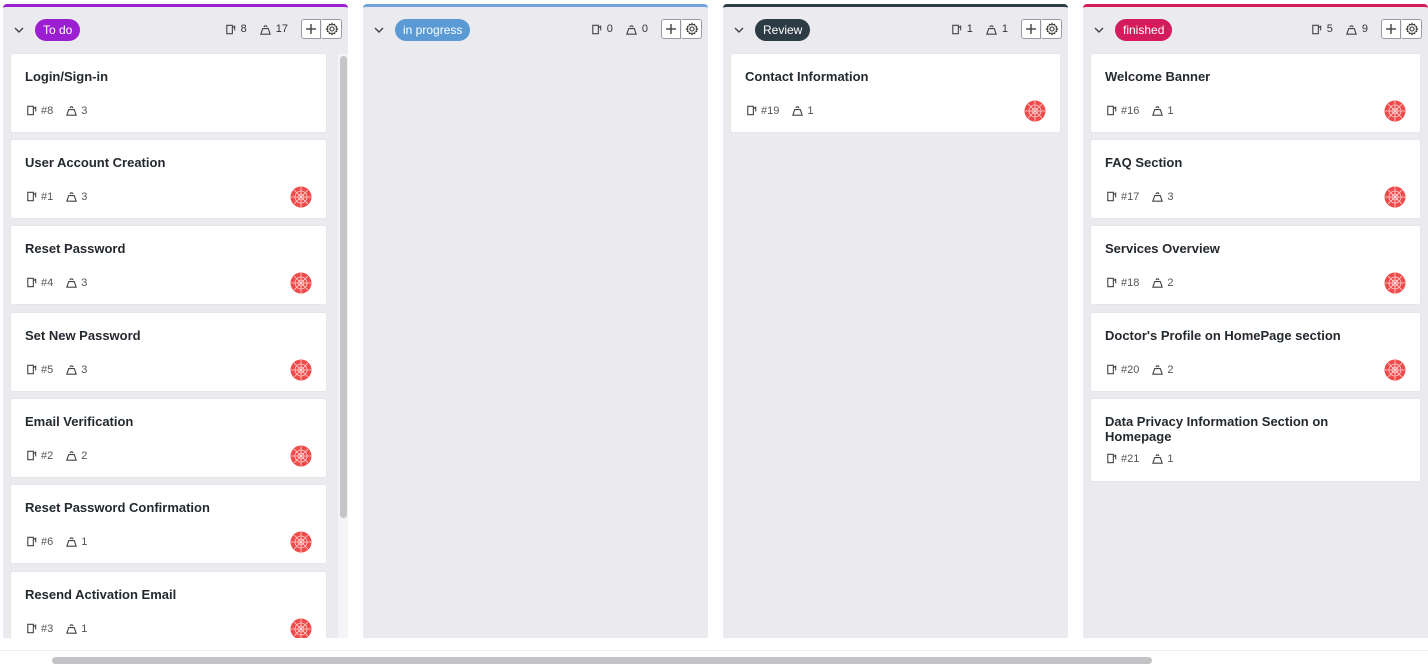  What do you see at coordinates (1227, 76) in the screenshot?
I see `card-title: Welcome Banner` at bounding box center [1227, 76].